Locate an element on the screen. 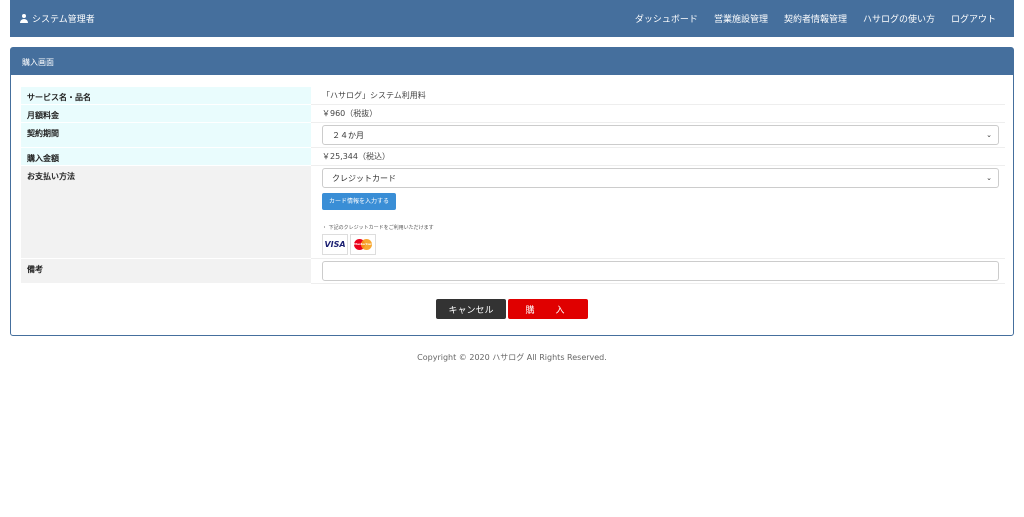  user-brand: システム管理者 is located at coordinates (57, 18).